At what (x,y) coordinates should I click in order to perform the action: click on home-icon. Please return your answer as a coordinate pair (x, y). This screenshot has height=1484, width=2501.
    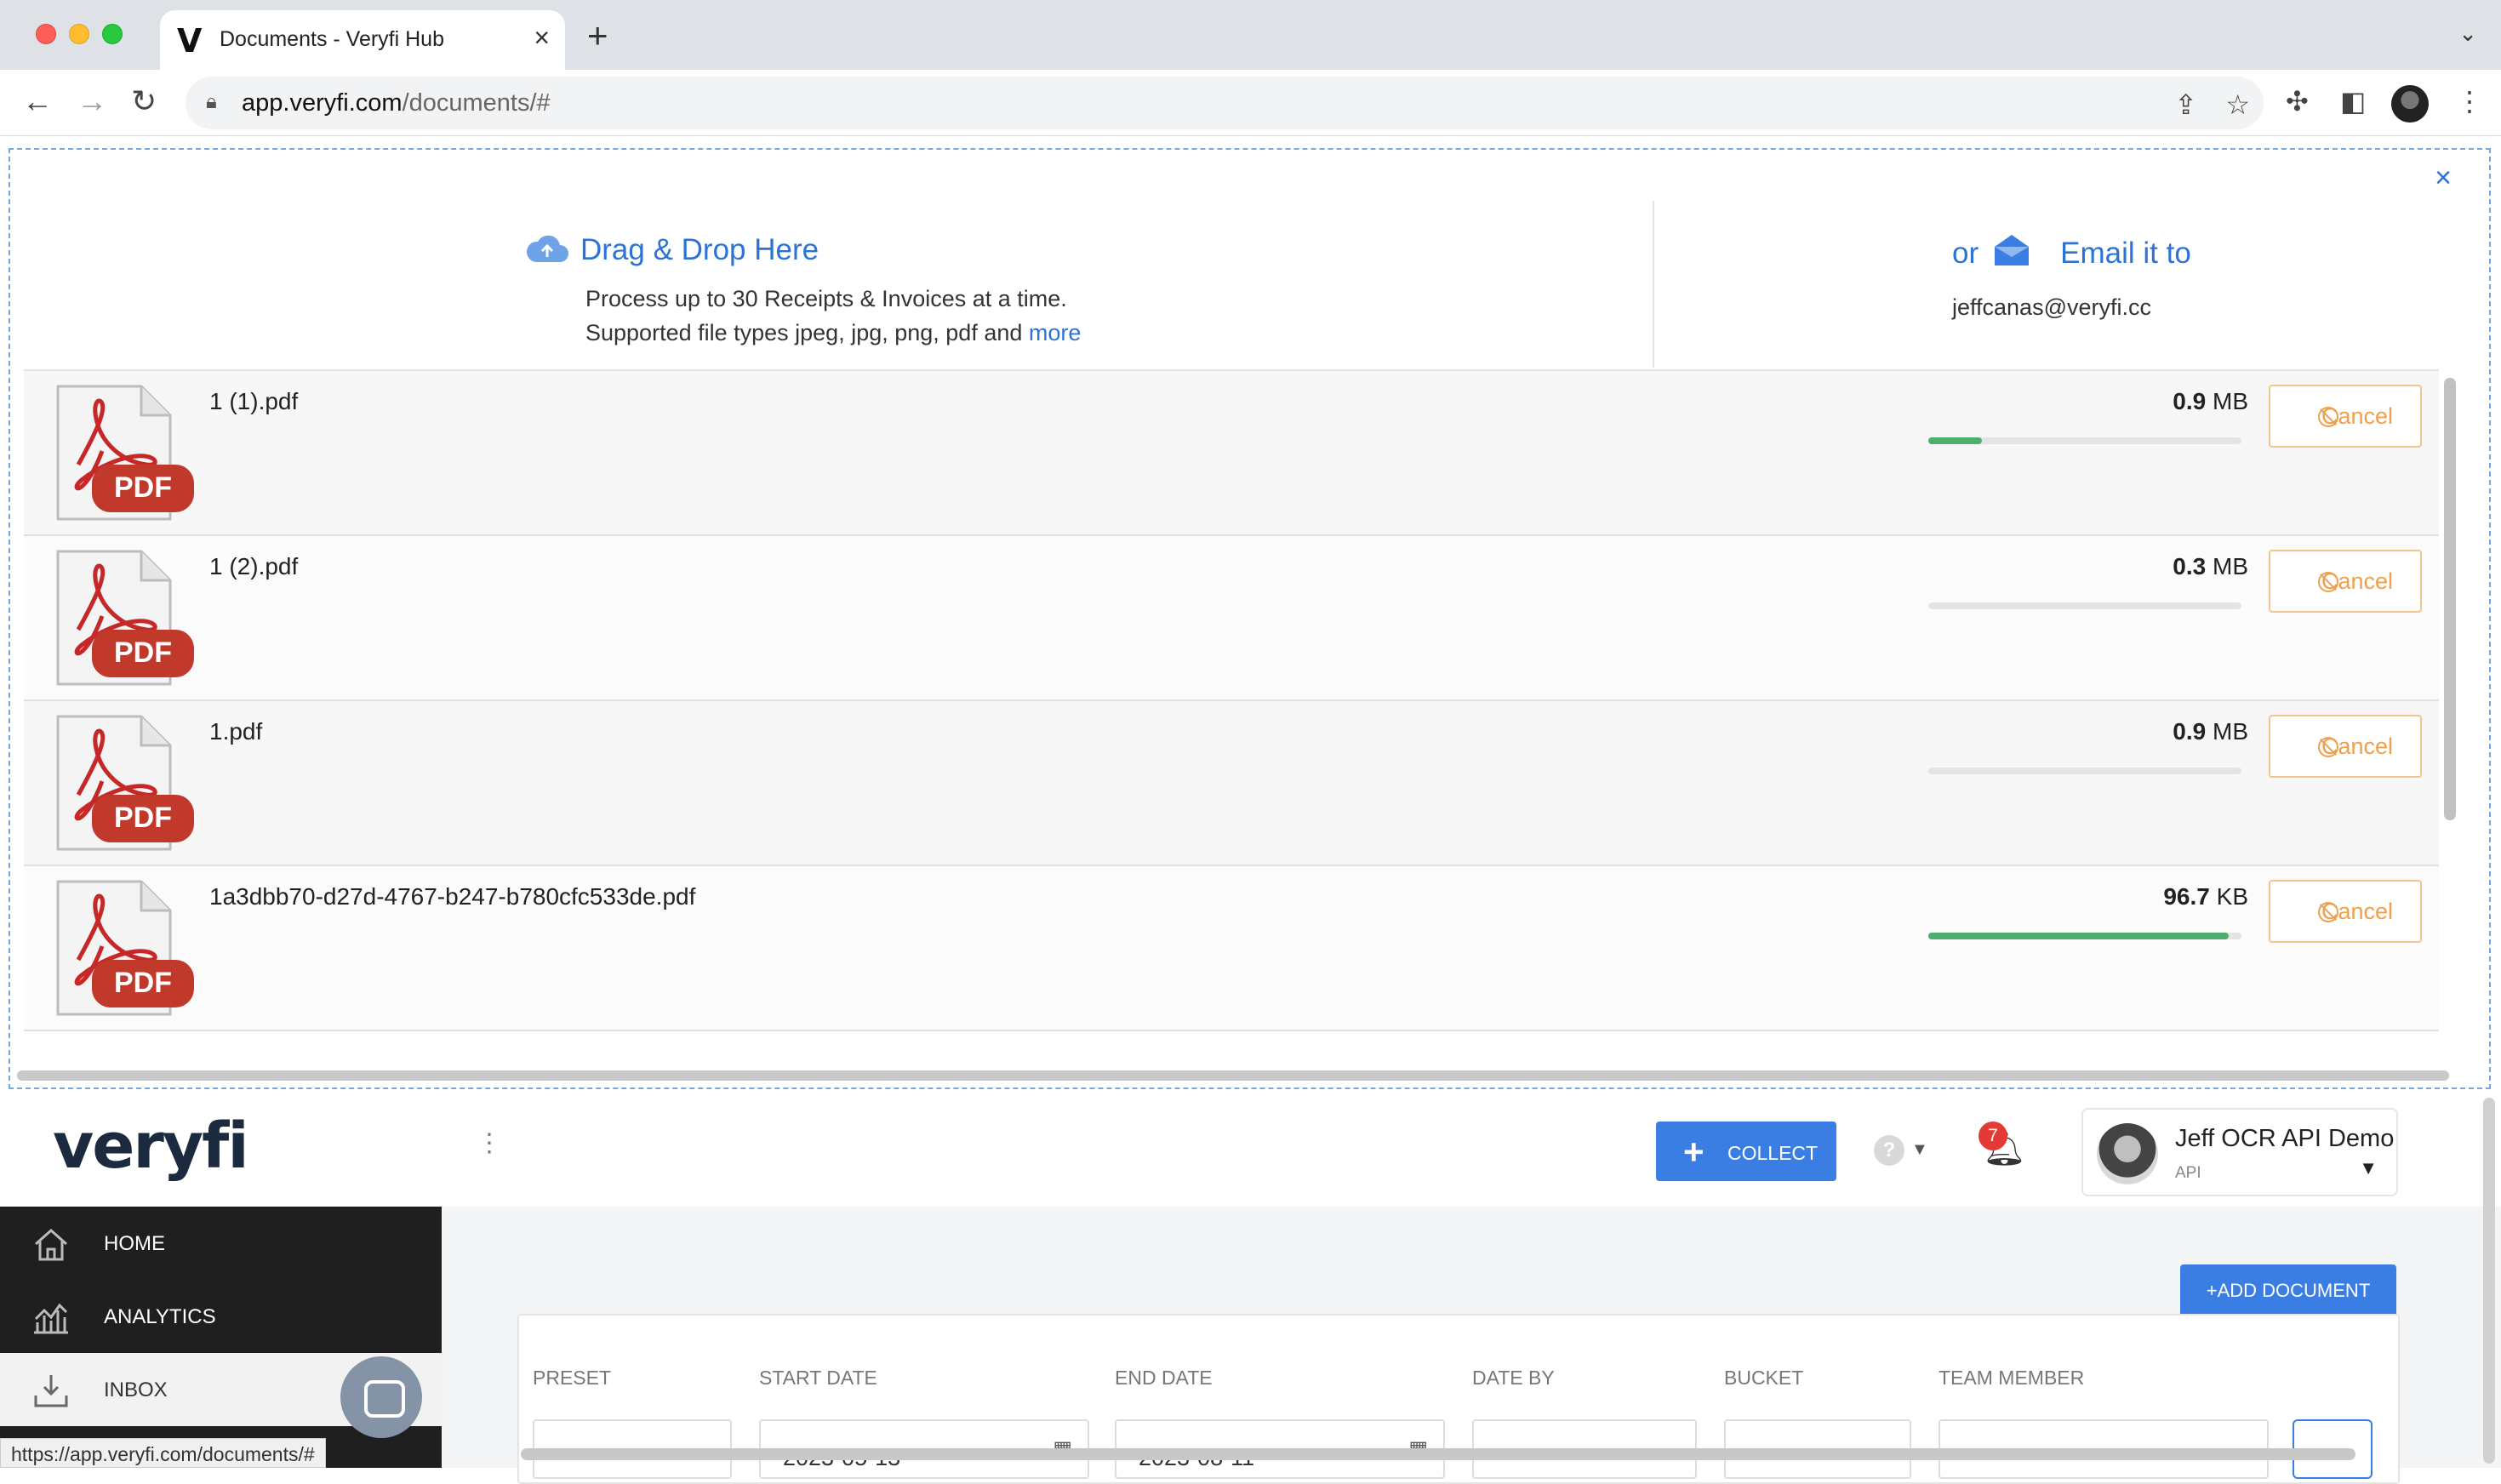
    Looking at the image, I should click on (51, 1244).